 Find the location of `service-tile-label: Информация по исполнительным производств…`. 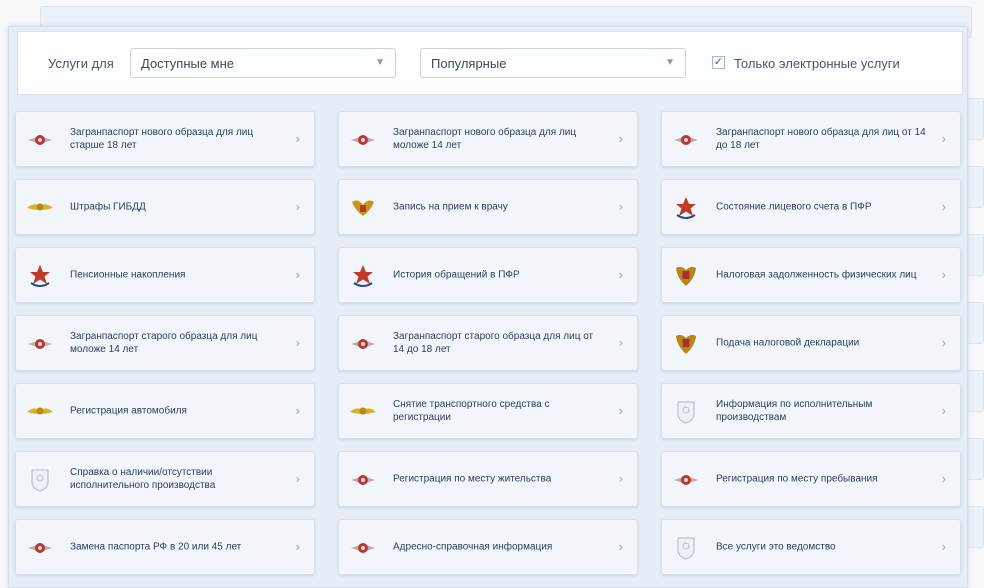

service-tile-label: Информация по исполнительным производств… is located at coordinates (794, 411).